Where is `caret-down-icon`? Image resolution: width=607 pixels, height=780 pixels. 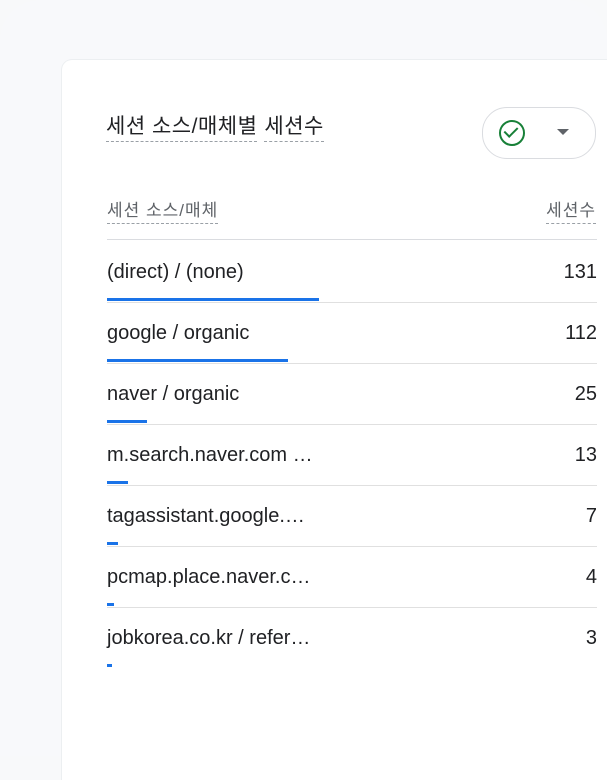 caret-down-icon is located at coordinates (563, 132).